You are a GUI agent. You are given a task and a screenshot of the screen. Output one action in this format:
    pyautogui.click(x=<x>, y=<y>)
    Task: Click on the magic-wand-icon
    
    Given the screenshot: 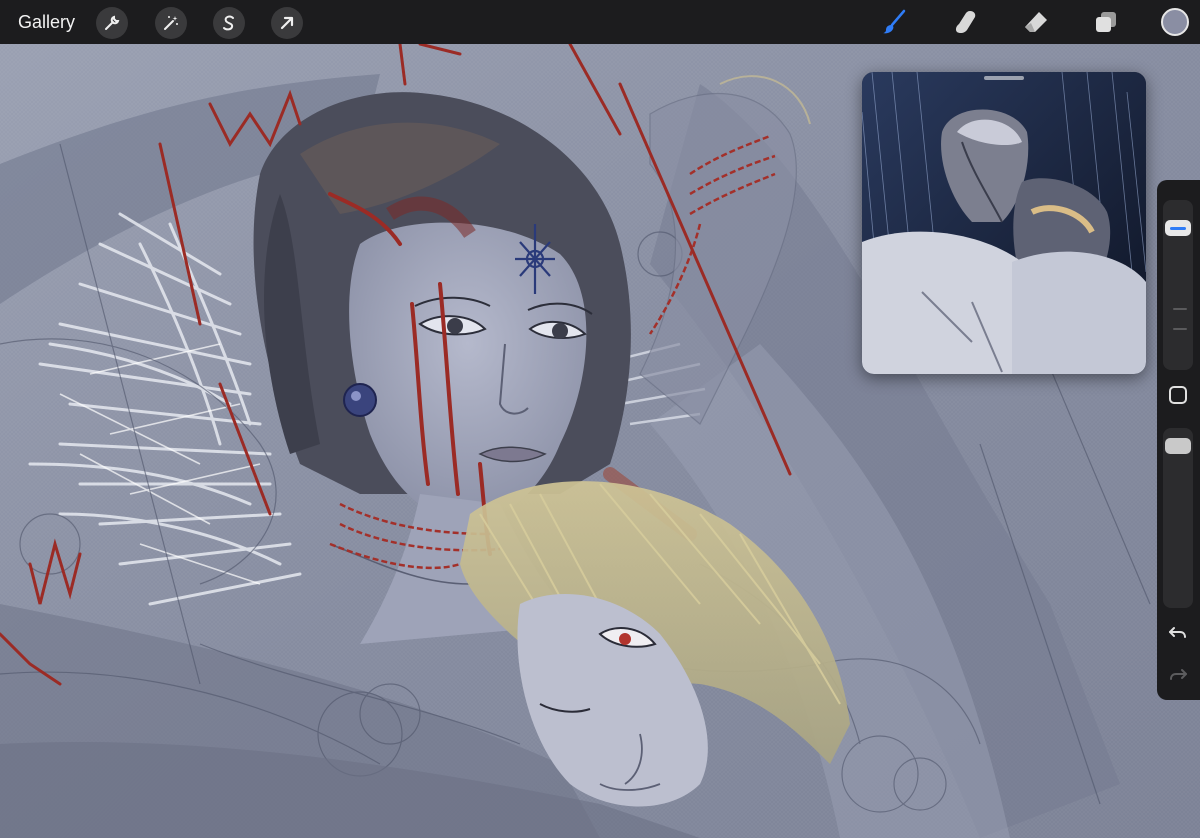 What is the action you would take?
    pyautogui.click(x=171, y=23)
    